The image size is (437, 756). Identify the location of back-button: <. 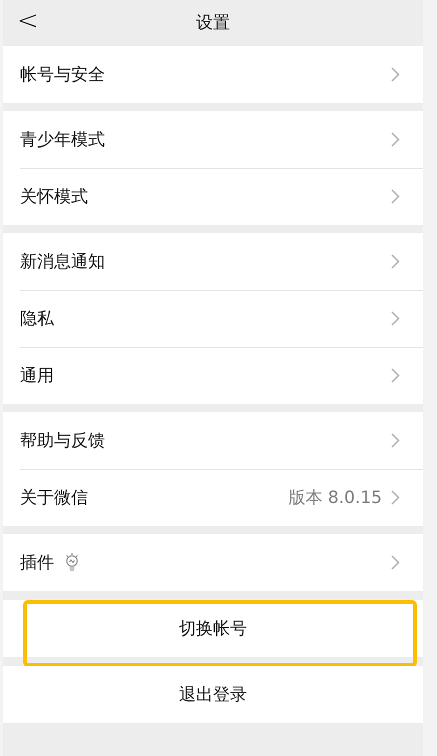
(28, 21).